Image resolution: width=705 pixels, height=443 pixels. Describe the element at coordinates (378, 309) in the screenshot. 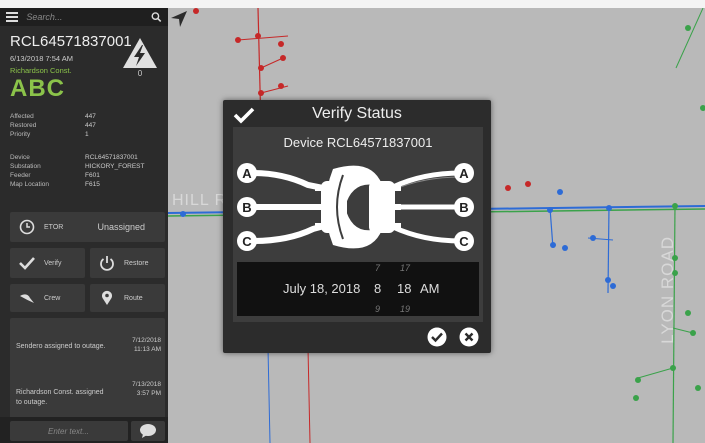

I see `picker-hour-next: 9` at that location.